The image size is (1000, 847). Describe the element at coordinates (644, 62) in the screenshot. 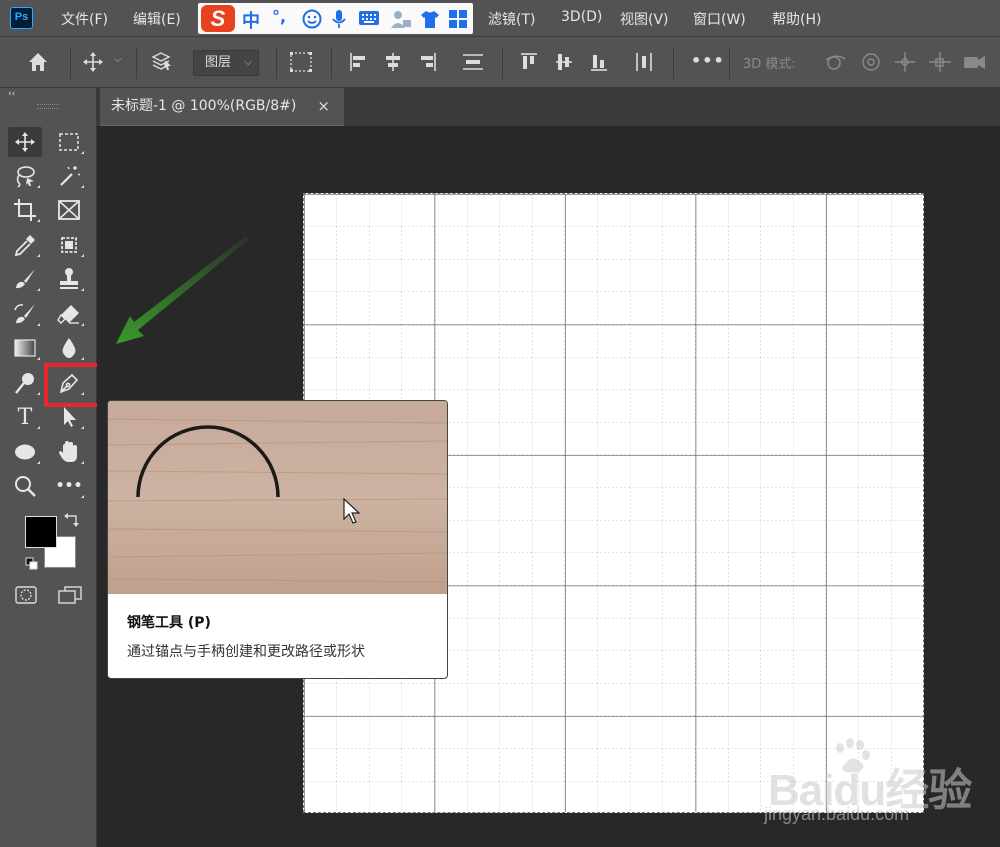

I see `distribute-horizontal-icon` at that location.